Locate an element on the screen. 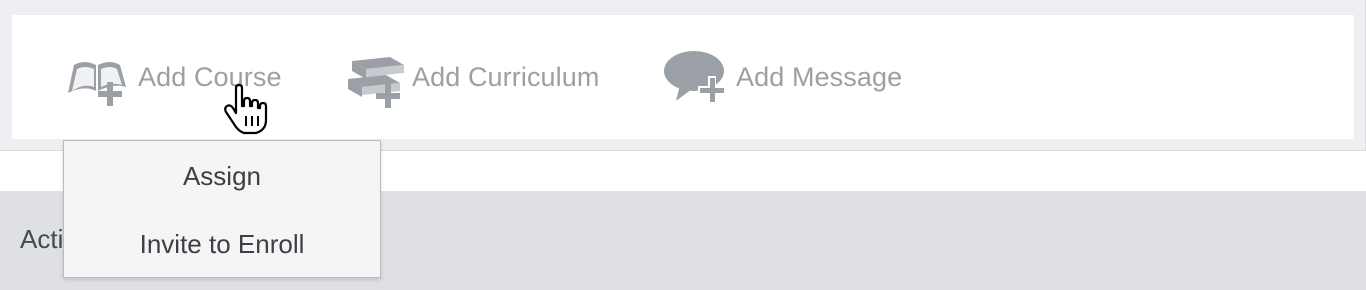 The image size is (1366, 290). add-curriculum-button: Add Curriculum is located at coordinates (468, 77).